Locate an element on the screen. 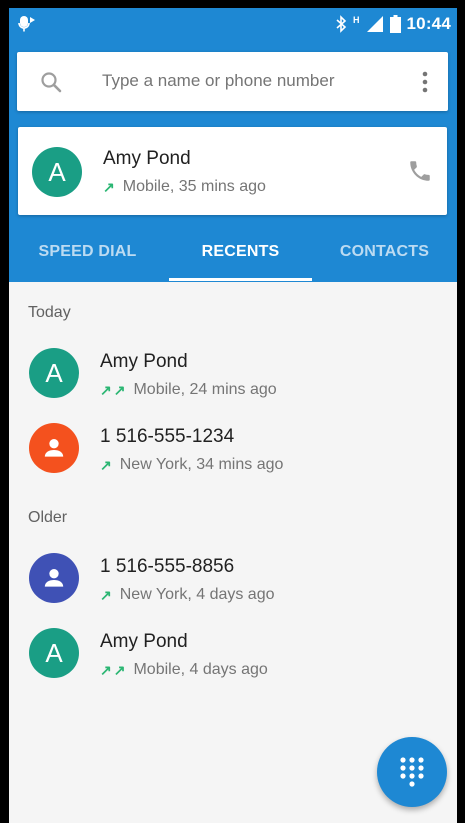 The height and width of the screenshot is (823, 465). signal-icon is located at coordinates (374, 24).